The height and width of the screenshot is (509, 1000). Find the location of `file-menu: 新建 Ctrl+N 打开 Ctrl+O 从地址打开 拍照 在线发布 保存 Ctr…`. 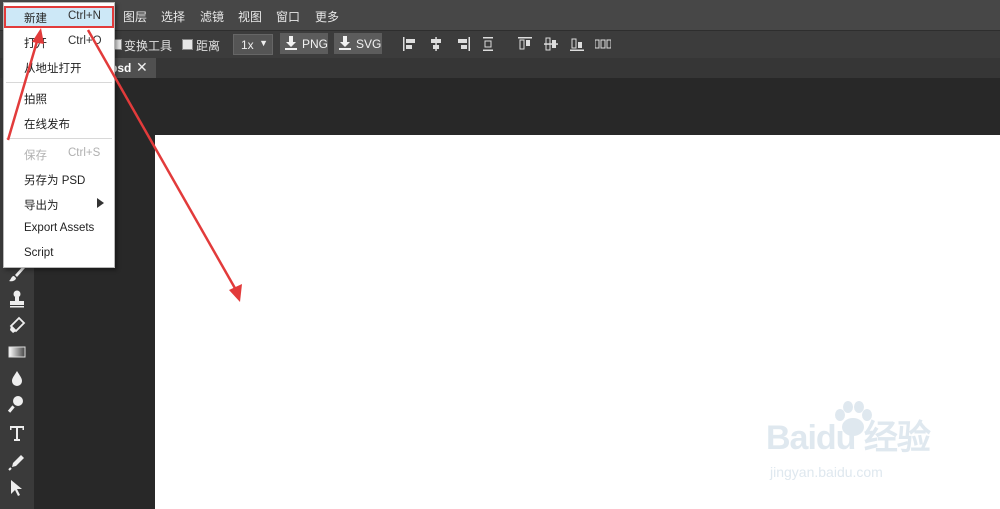

file-menu: 新建 Ctrl+N 打开 Ctrl+O 从地址打开 拍照 在线发布 保存 Ctr… is located at coordinates (59, 135).